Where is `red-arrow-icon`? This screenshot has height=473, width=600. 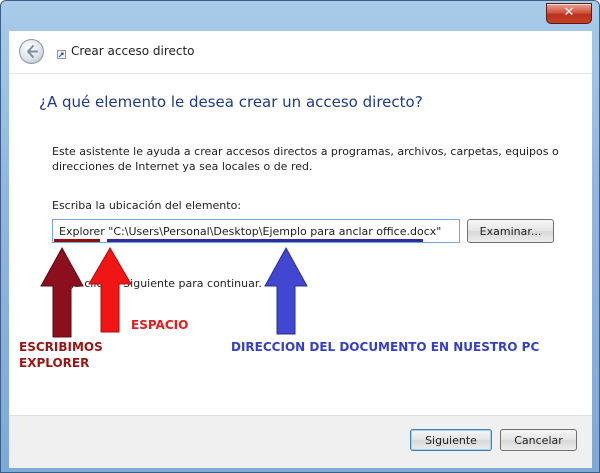 red-arrow-icon is located at coordinates (110, 290).